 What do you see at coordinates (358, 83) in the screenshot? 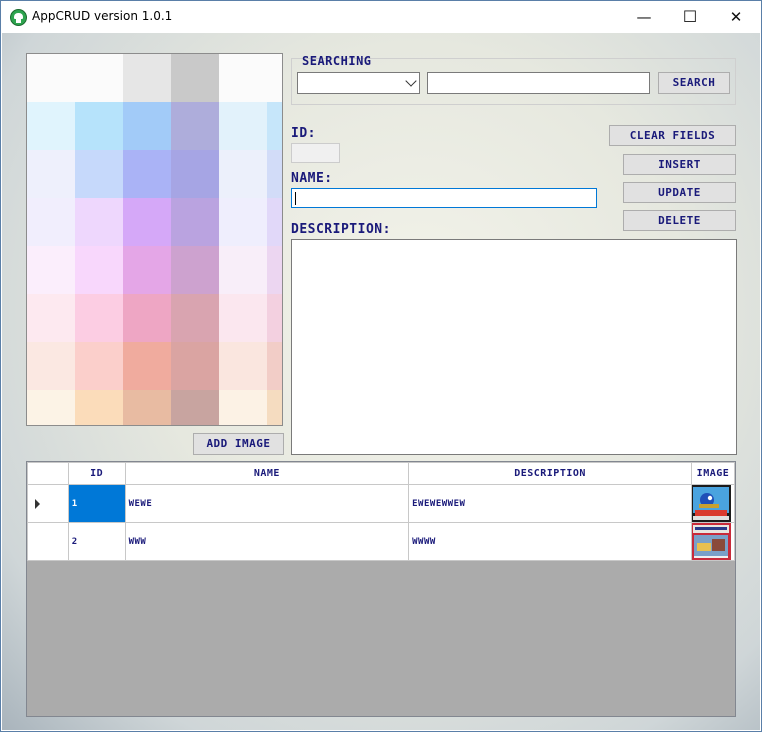
I see `search-field-combo` at bounding box center [358, 83].